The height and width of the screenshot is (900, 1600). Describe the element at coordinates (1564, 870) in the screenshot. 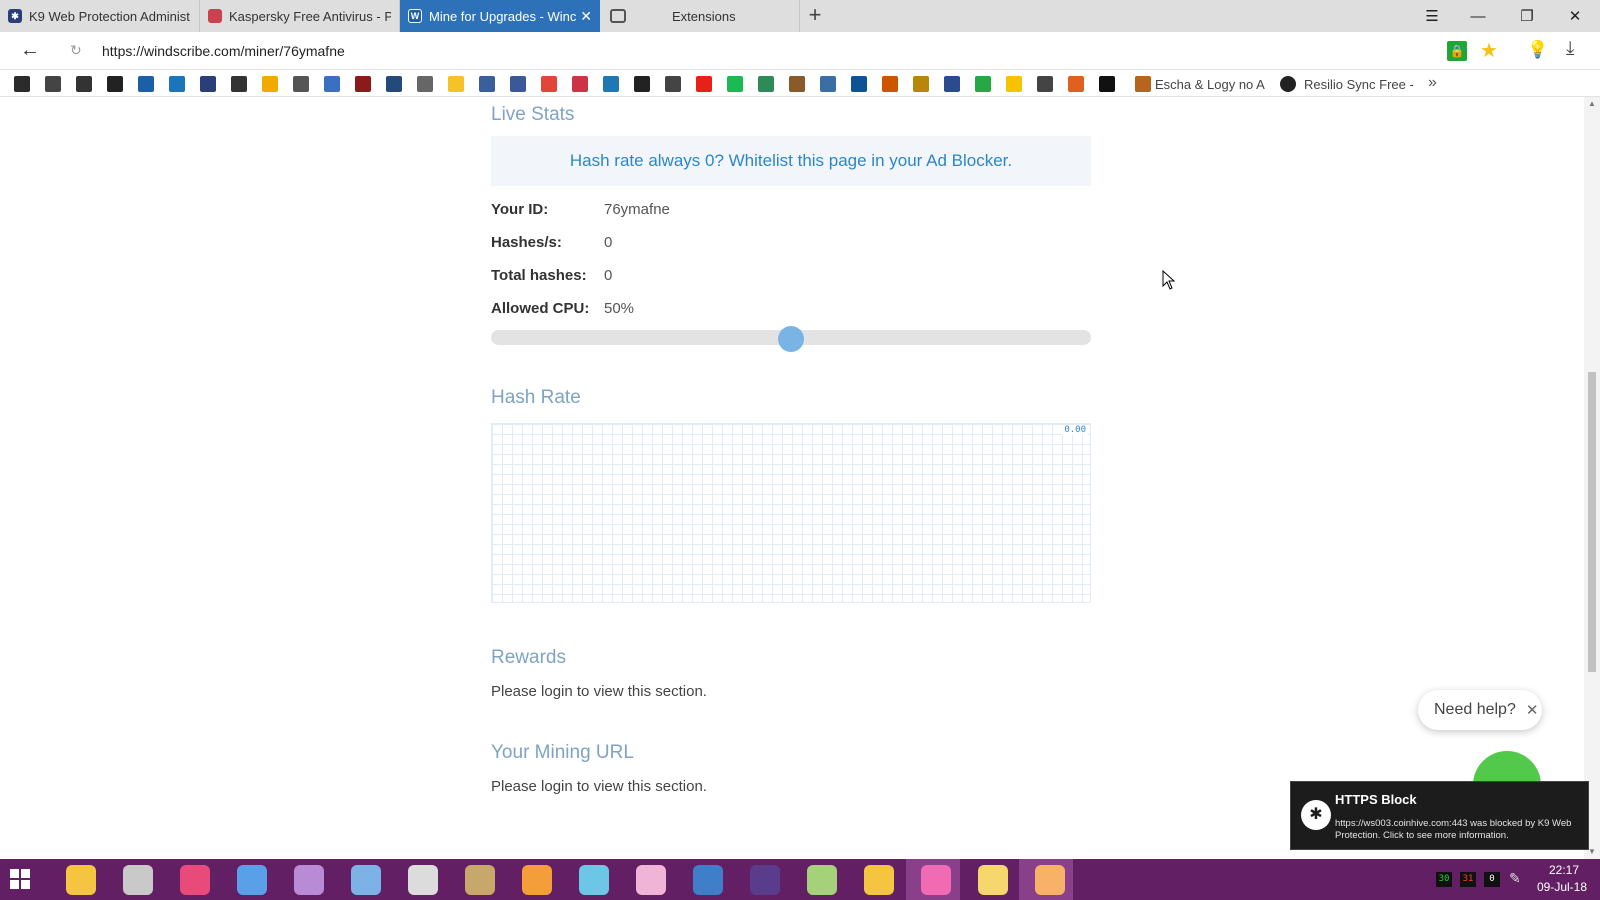

I see `clock-time: 22:17` at that location.